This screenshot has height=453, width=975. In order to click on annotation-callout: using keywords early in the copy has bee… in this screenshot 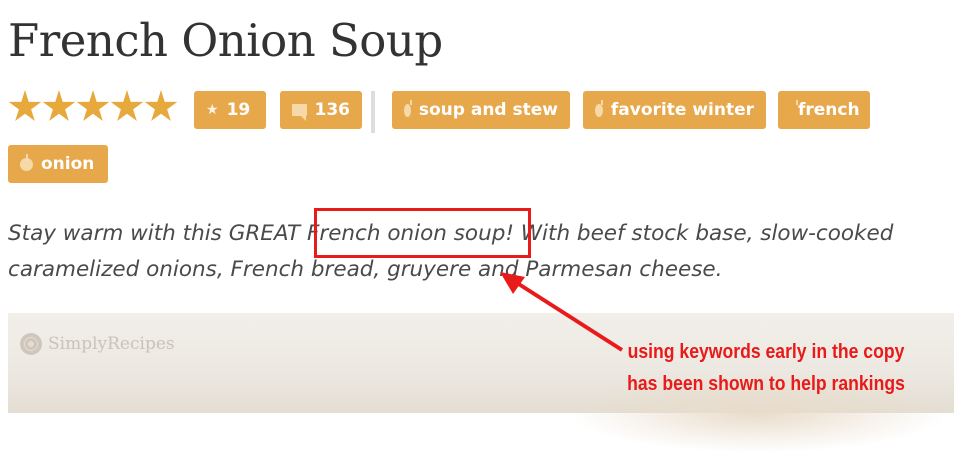, I will do `click(766, 368)`.